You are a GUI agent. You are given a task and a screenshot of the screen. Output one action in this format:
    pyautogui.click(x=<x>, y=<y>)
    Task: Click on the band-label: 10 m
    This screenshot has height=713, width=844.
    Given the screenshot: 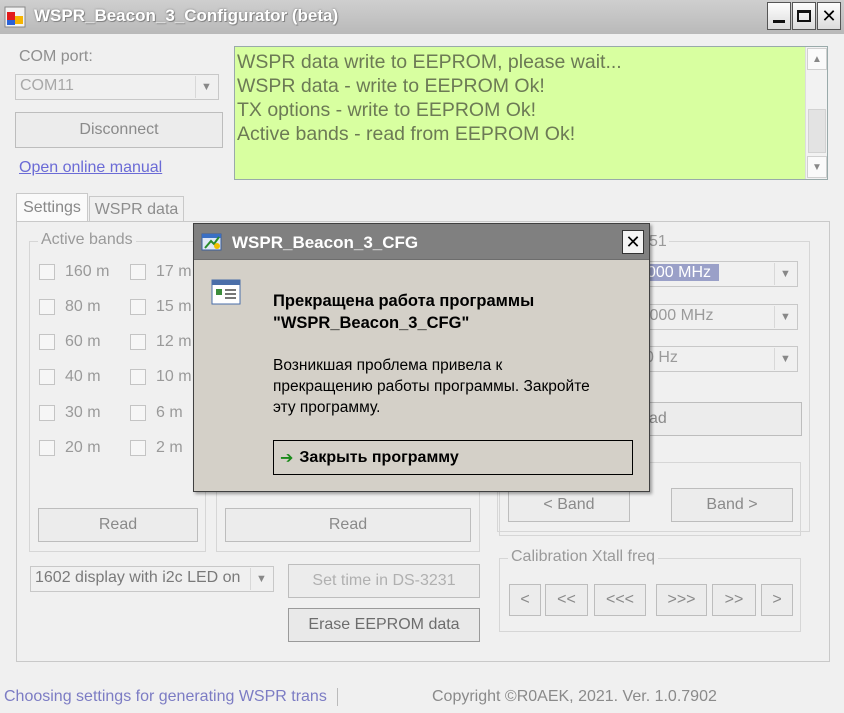 What is the action you would take?
    pyautogui.click(x=174, y=376)
    